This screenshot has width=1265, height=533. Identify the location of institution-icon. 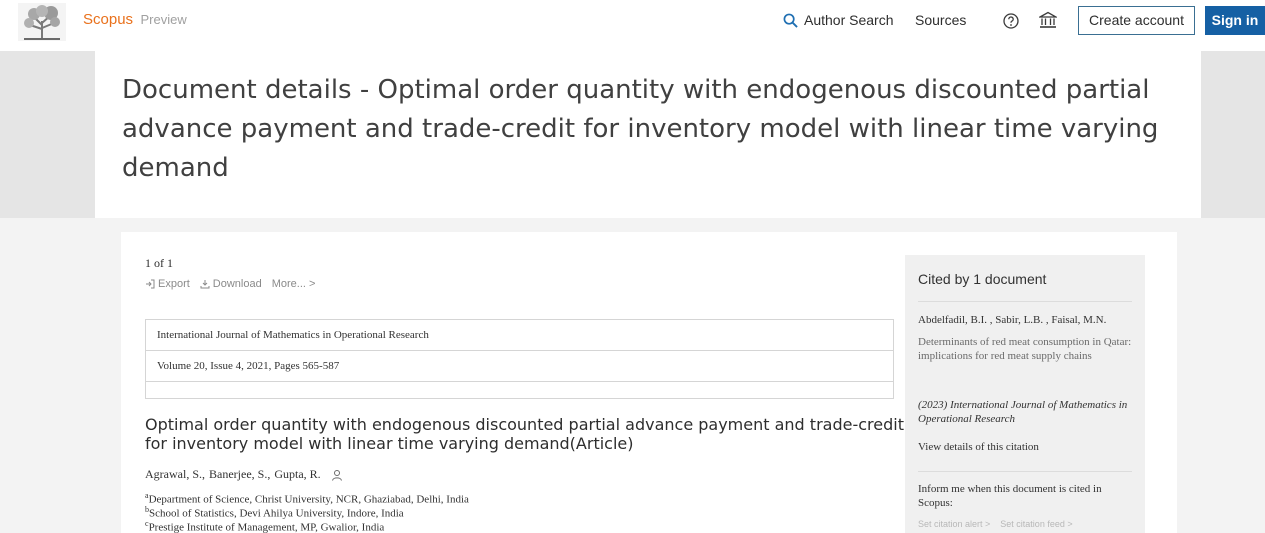
(1048, 20).